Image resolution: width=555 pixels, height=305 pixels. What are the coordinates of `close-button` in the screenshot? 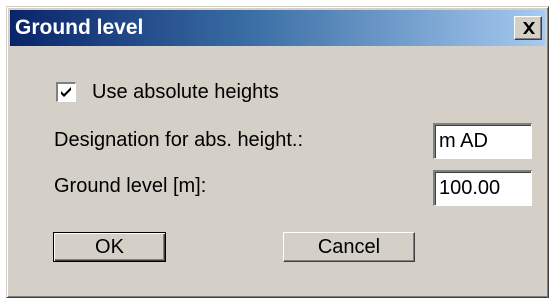 It's located at (528, 28).